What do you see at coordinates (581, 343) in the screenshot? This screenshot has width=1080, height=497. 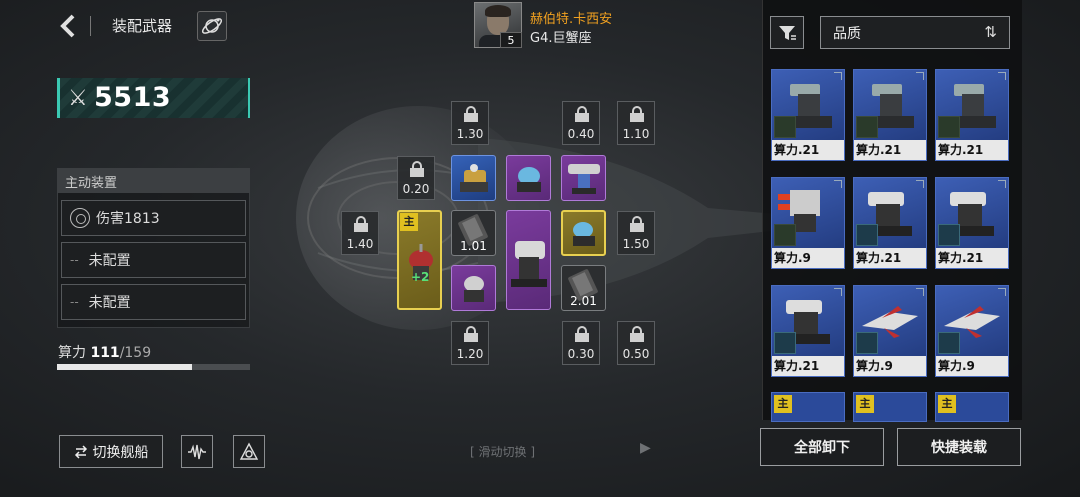 I see `locked-slot: 0.30` at bounding box center [581, 343].